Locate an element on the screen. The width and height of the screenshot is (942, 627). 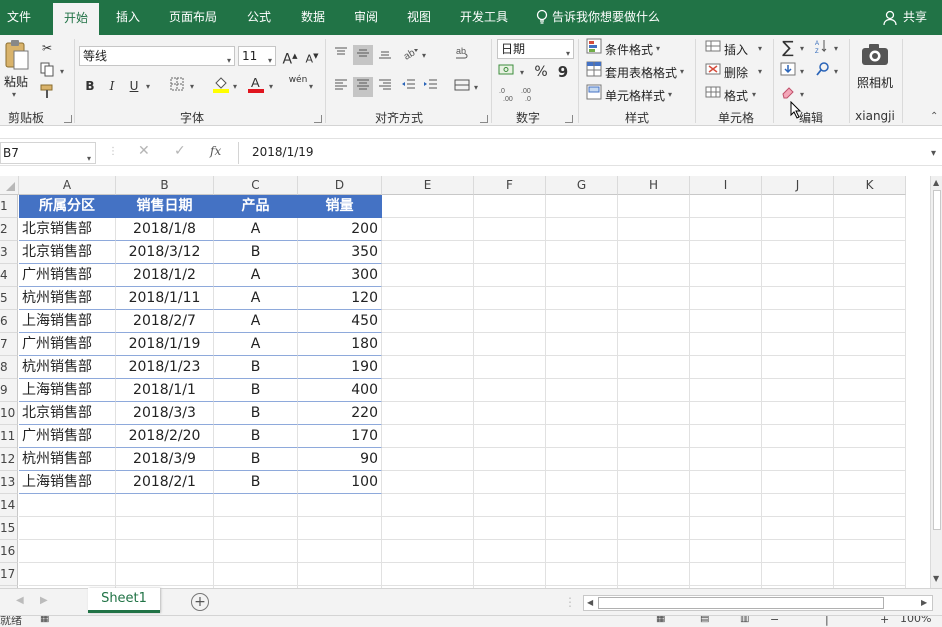
format-as-table-dropdown-icon: ▾ is located at coordinates (682, 71).